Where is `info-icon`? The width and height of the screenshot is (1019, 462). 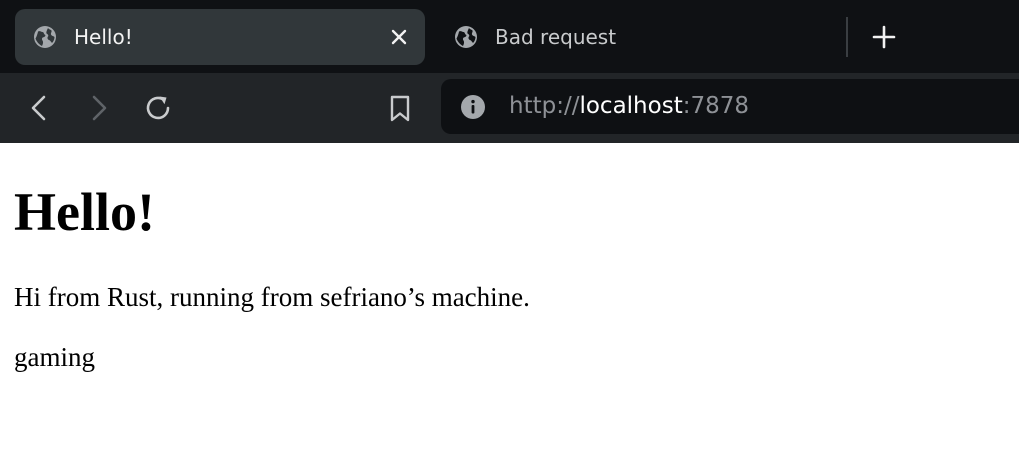
info-icon is located at coordinates (473, 107).